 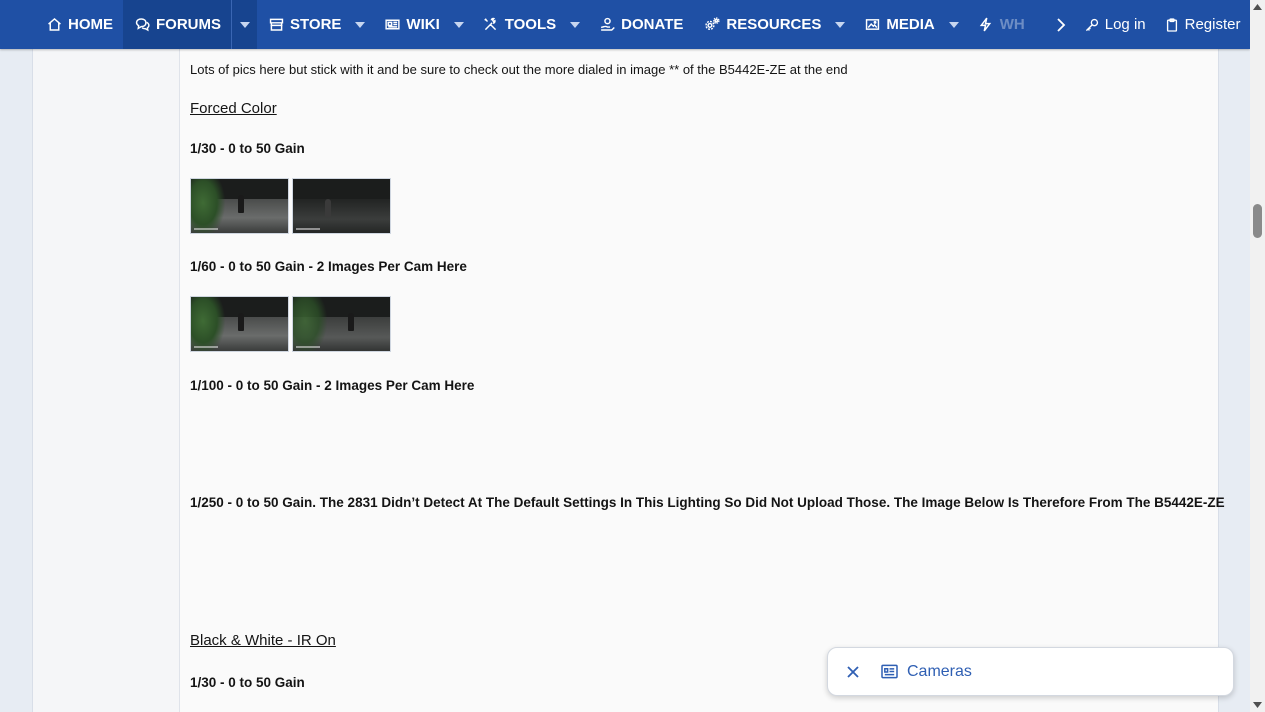 I want to click on cameras-tag-toast: Cameras, so click(x=1030, y=671).